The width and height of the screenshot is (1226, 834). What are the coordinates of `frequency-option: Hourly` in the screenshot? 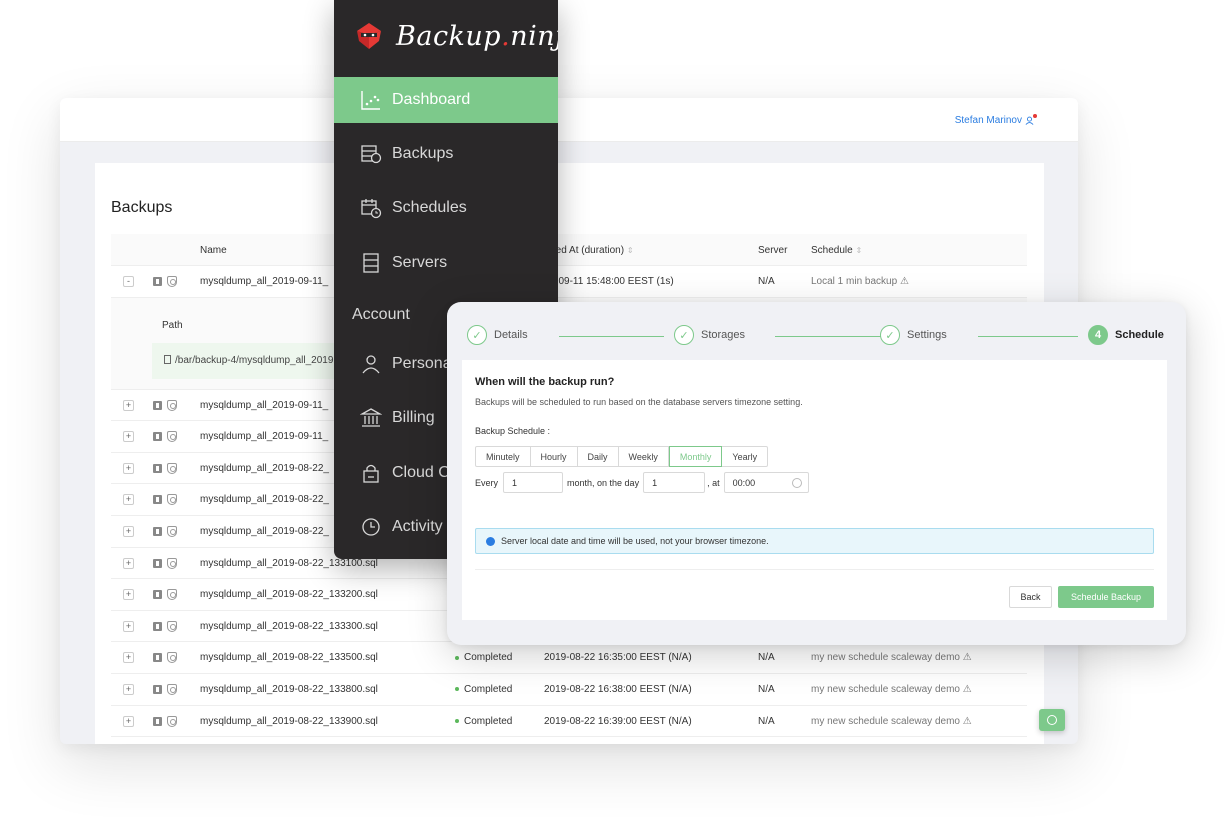 It's located at (554, 456).